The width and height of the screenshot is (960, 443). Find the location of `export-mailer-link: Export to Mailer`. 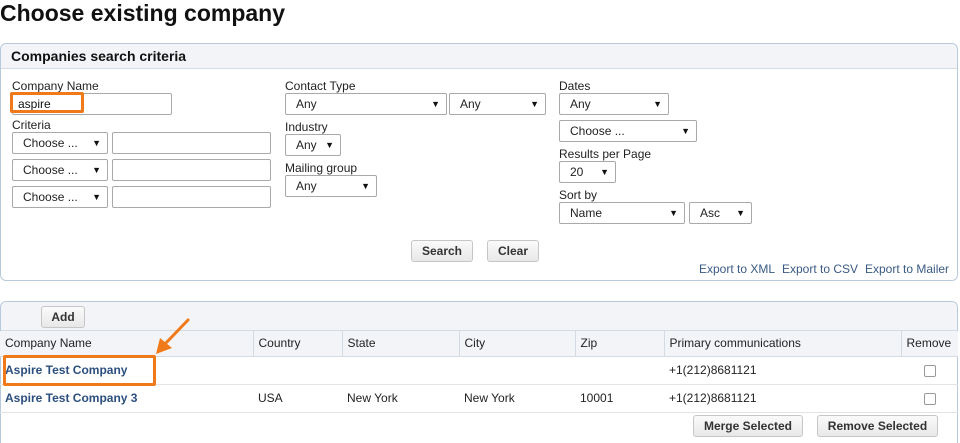

export-mailer-link: Export to Mailer is located at coordinates (907, 269).